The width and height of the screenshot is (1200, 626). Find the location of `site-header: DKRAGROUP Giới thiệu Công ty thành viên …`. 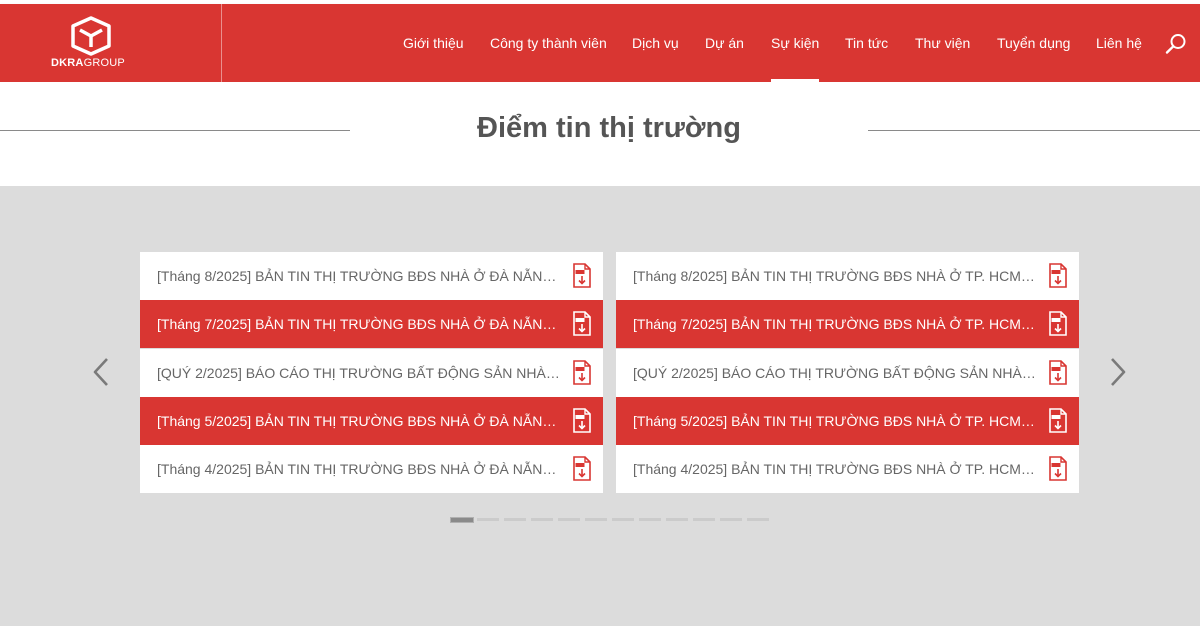

site-header: DKRAGROUP Giới thiệu Công ty thành viên … is located at coordinates (600, 43).